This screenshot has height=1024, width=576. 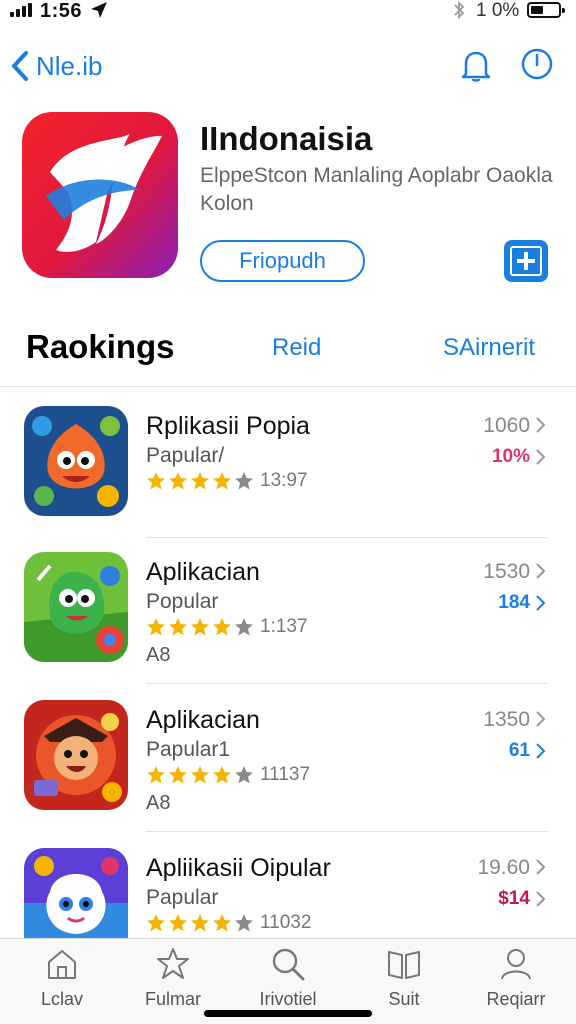 I want to click on app-category: Papular/, so click(x=185, y=455).